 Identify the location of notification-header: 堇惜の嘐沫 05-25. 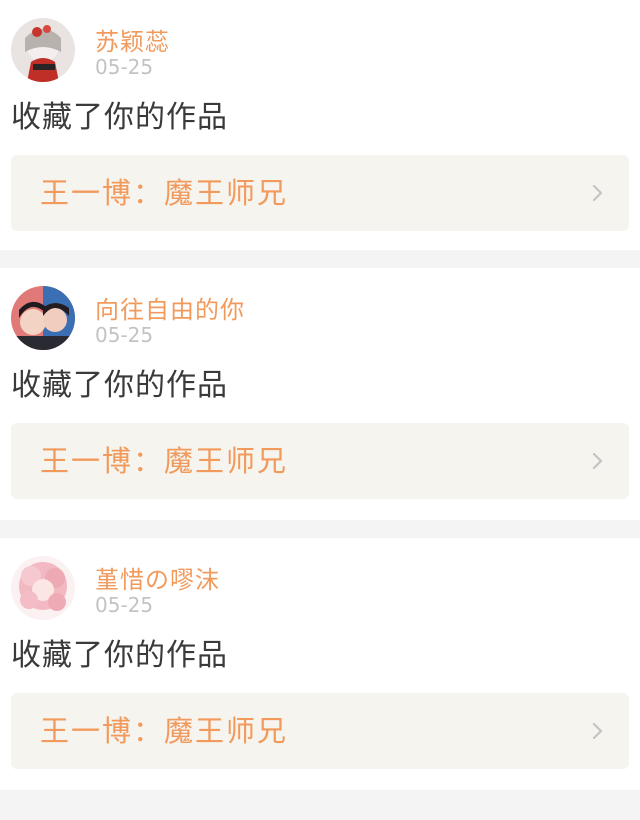
(320, 580).